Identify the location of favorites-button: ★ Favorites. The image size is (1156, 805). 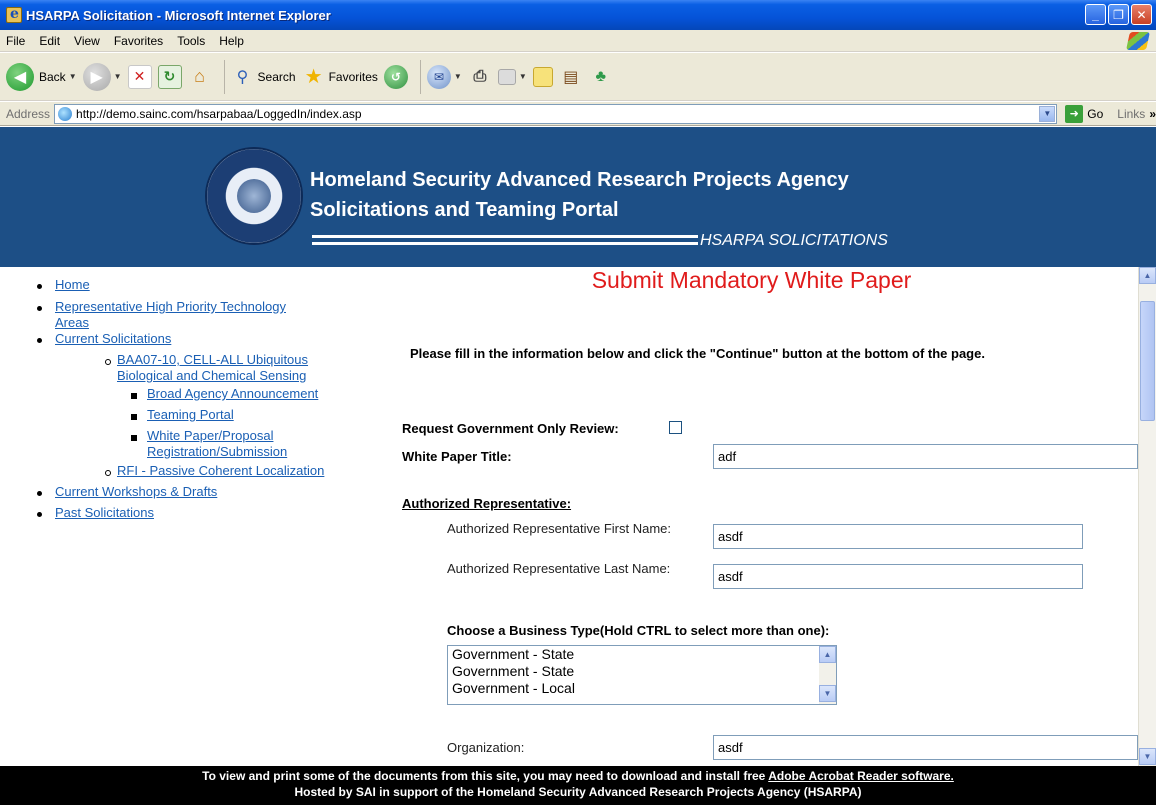
(340, 77).